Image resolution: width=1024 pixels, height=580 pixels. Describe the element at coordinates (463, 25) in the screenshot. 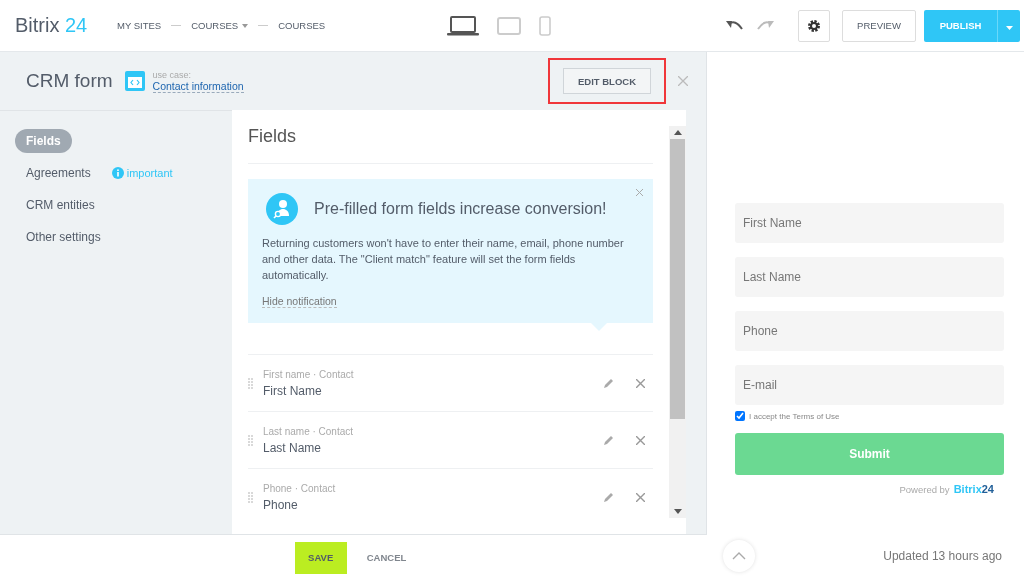

I see `laptop-icon` at that location.